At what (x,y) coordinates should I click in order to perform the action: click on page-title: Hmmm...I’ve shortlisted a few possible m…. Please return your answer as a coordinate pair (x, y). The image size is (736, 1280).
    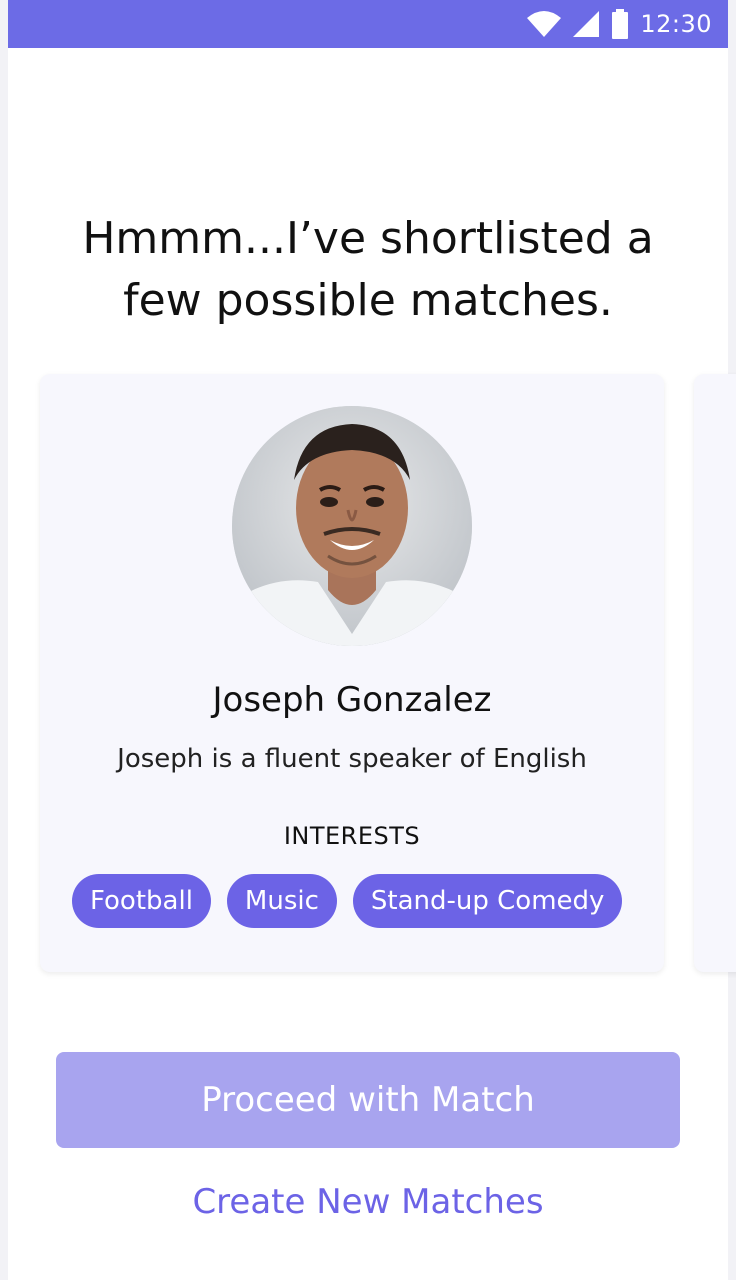
    Looking at the image, I should click on (368, 269).